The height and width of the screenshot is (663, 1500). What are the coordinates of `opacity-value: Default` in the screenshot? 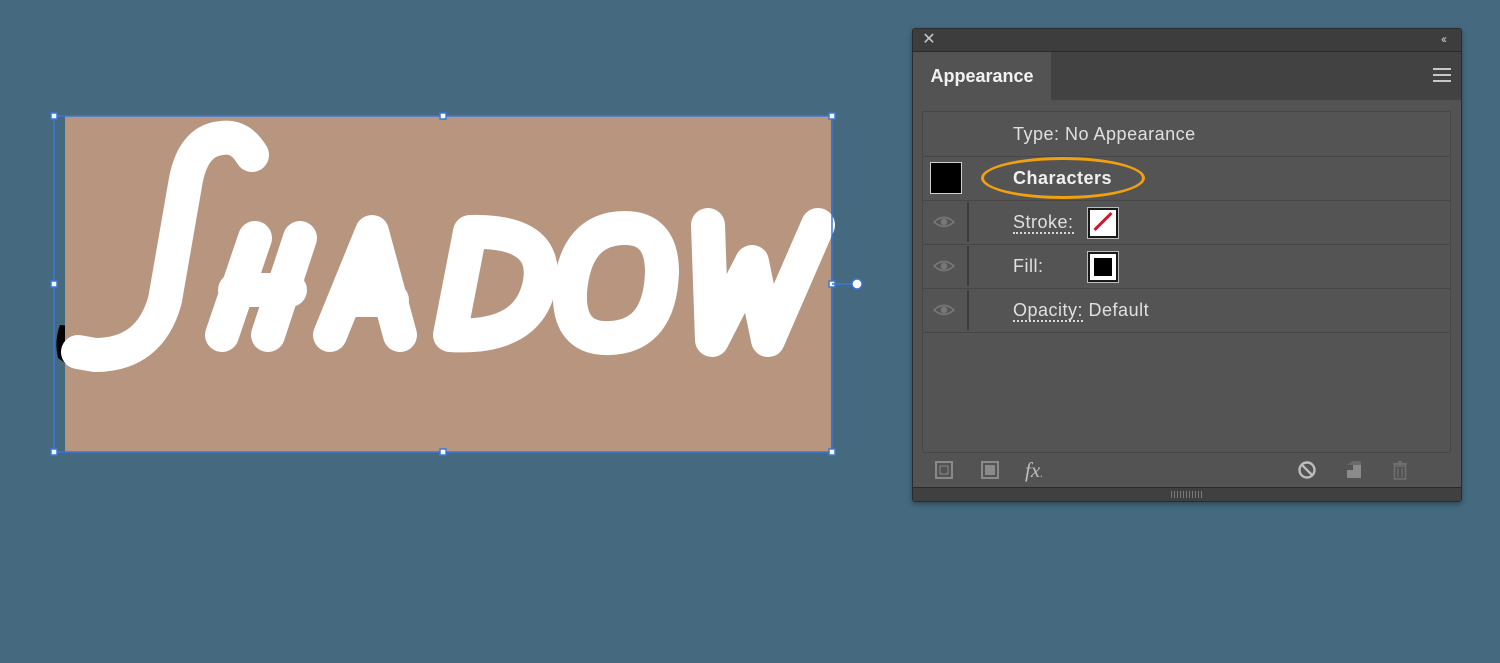 It's located at (1119, 310).